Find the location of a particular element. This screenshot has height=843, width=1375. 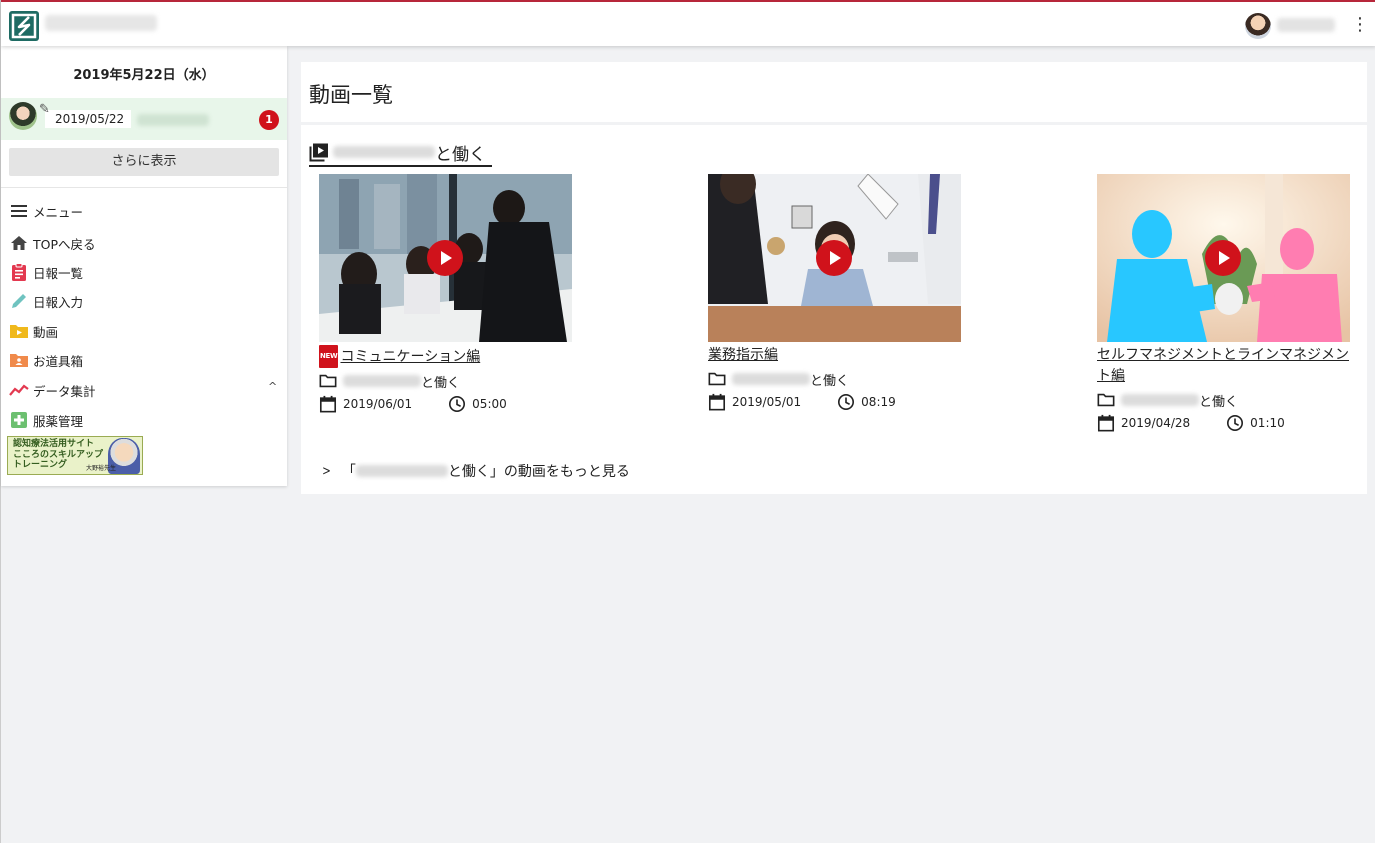

video-folder-icon is located at coordinates (19, 331).